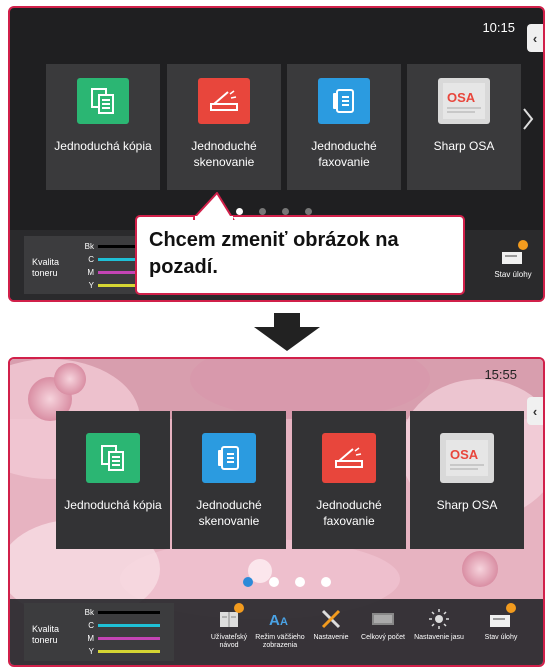 The image size is (547, 671). Describe the element at coordinates (129, 638) in the screenshot. I see `toner-bar-m` at that location.